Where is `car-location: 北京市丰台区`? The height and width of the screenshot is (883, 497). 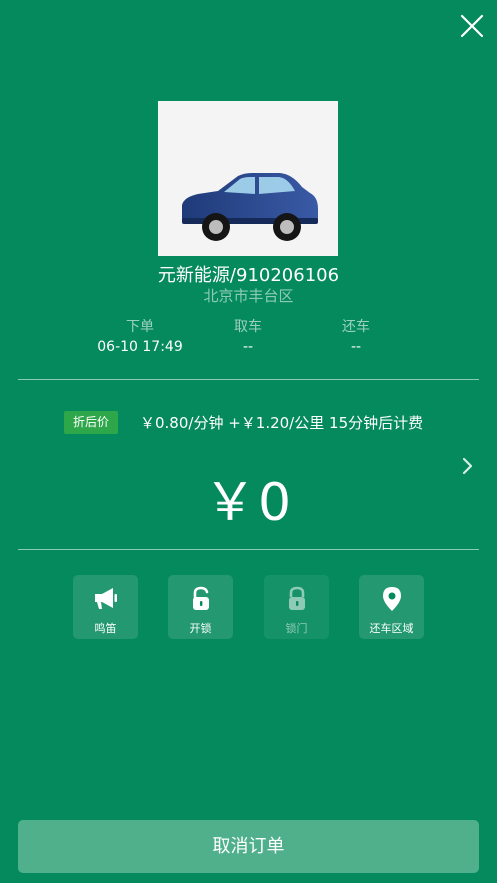
car-location: 北京市丰台区 is located at coordinates (248, 296).